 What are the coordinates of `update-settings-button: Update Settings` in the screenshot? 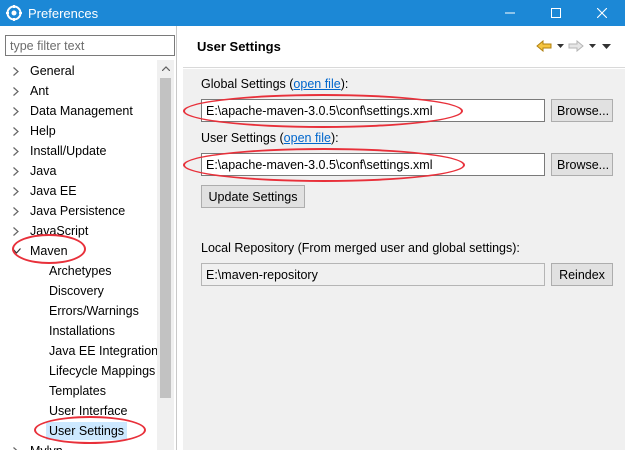 It's located at (253, 196).